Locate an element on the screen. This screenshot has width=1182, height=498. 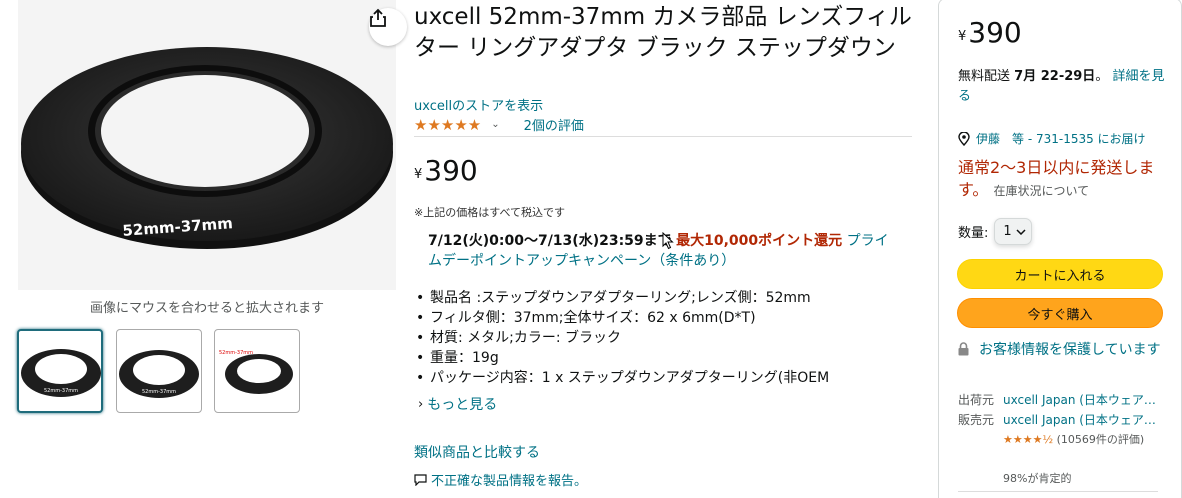
show-more-link: › もっと見る is located at coordinates (457, 404).